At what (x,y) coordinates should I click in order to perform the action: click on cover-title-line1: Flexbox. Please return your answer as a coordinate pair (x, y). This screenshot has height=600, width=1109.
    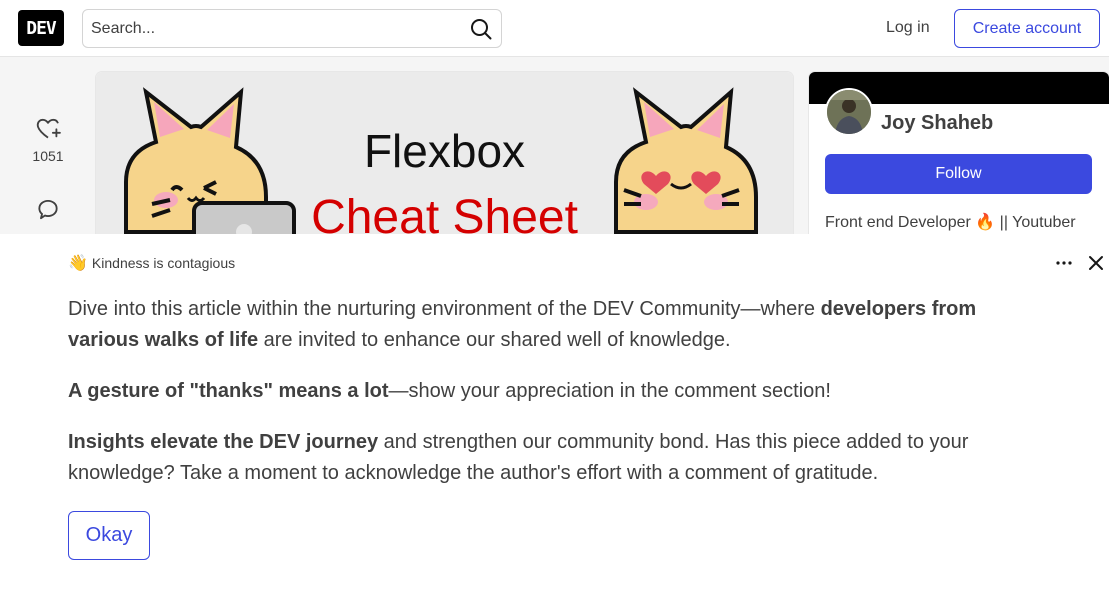
    Looking at the image, I should click on (444, 151).